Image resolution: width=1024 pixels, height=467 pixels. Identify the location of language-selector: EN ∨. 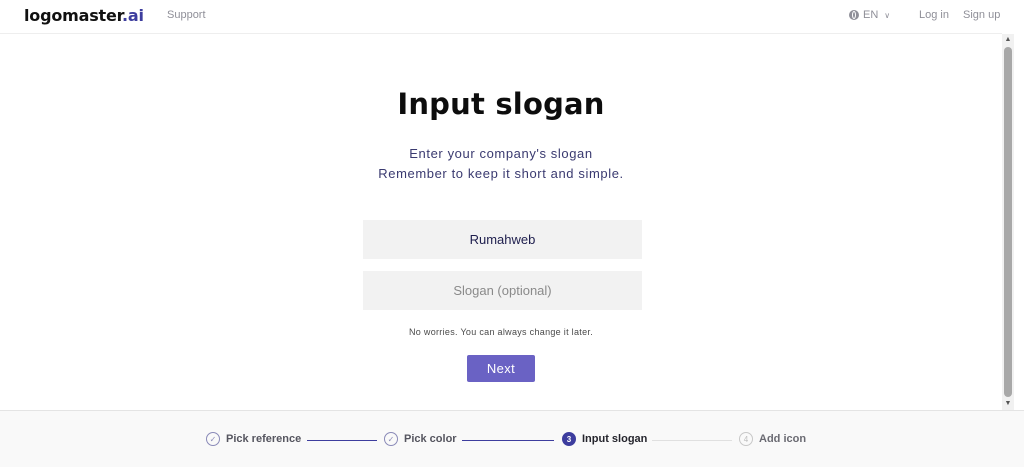
(869, 15).